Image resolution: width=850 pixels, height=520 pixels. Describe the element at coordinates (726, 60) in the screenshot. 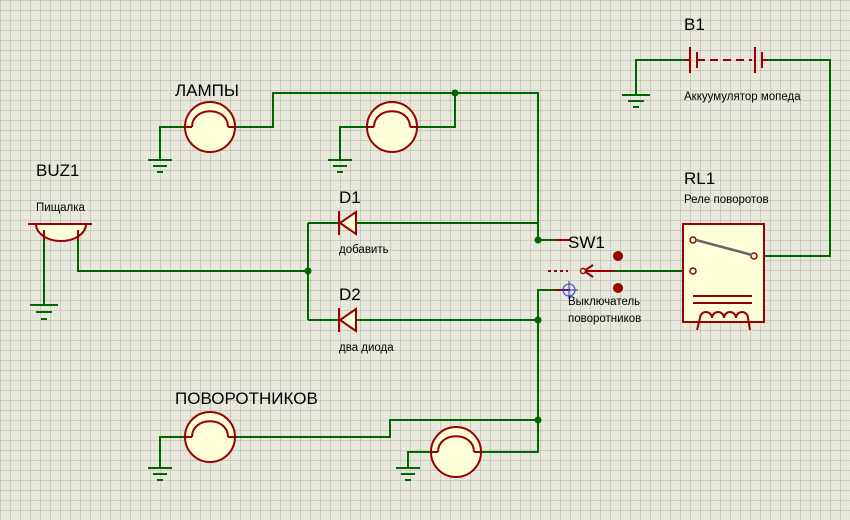

I see `battery-b1` at that location.